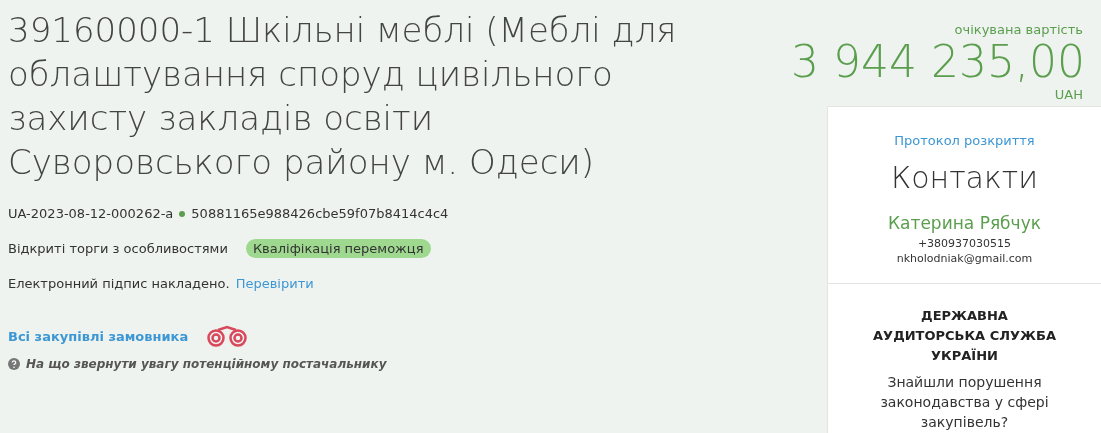 The width and height of the screenshot is (1101, 433). I want to click on protocol-link: Протокол розкриття, so click(964, 140).